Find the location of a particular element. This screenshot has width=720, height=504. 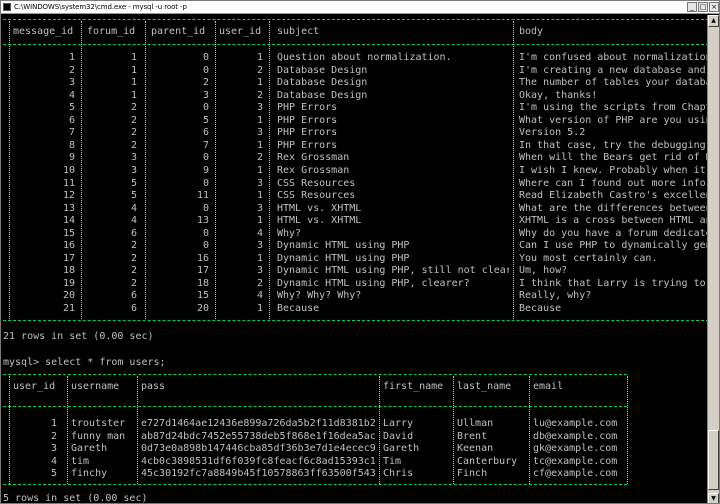

cell-message_id: 6 is located at coordinates (71, 120).